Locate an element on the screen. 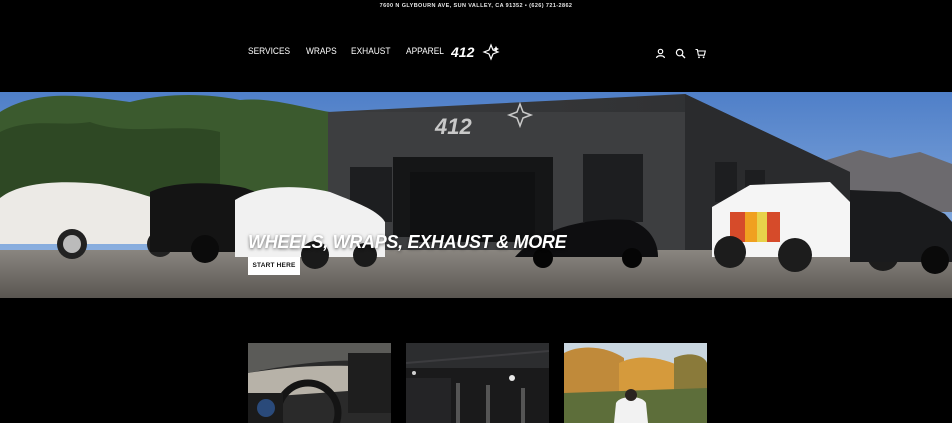  search-icon is located at coordinates (680, 52).